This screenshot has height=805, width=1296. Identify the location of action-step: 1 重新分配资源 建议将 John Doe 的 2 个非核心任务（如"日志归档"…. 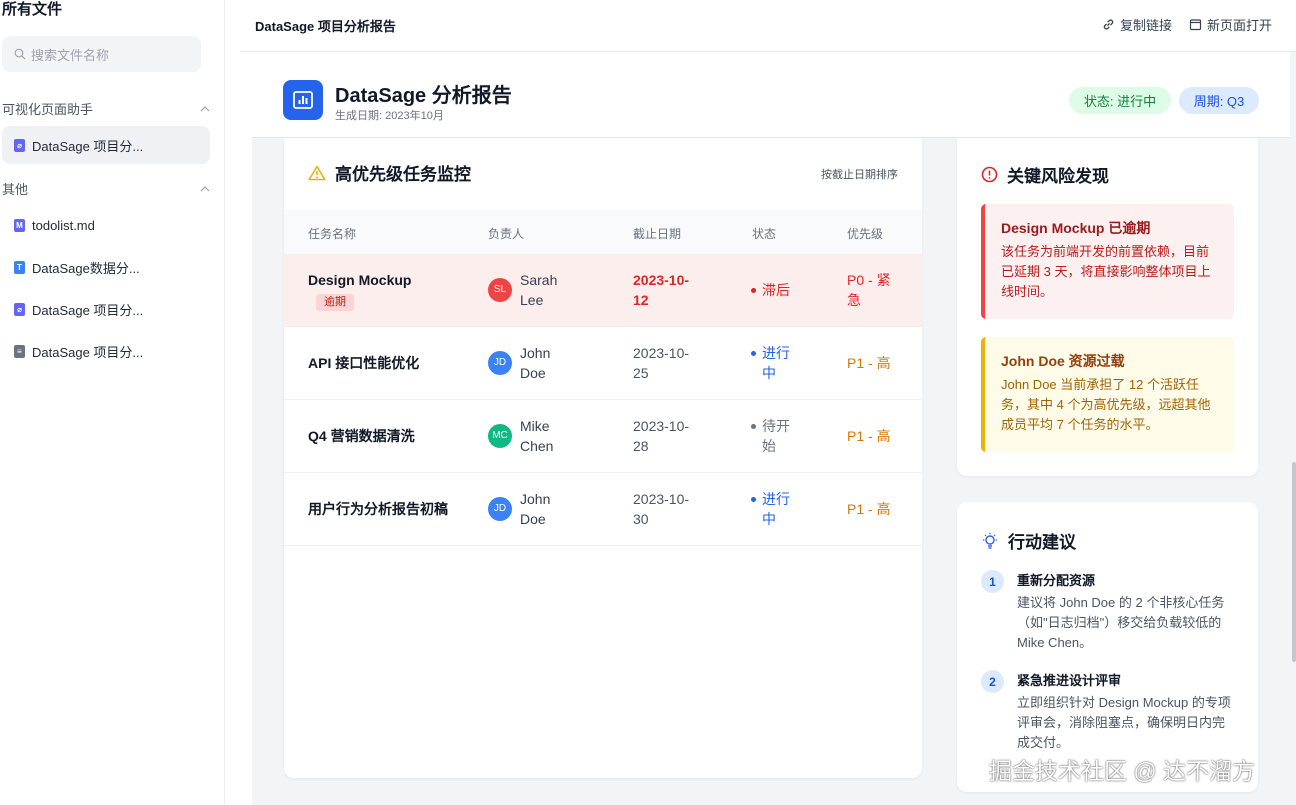
(1107, 615).